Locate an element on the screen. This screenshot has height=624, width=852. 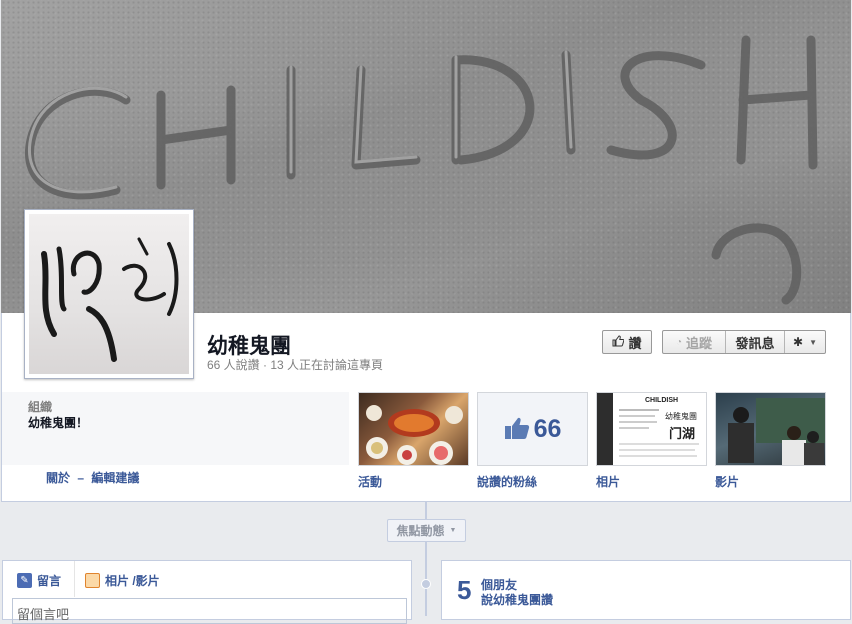
page-description: 幼稚鬼團！ is located at coordinates (58, 423).